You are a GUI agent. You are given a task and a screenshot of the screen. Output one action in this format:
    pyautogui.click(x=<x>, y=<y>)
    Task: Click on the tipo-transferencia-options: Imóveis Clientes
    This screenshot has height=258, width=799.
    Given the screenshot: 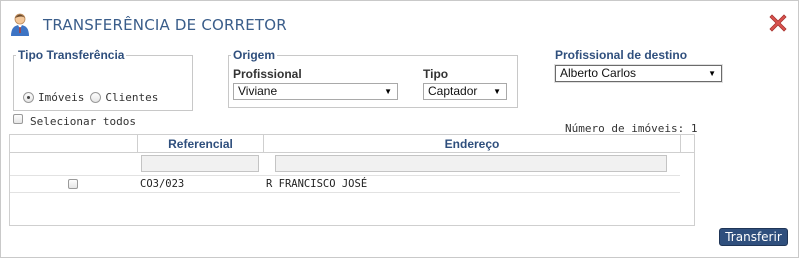 What is the action you would take?
    pyautogui.click(x=93, y=97)
    